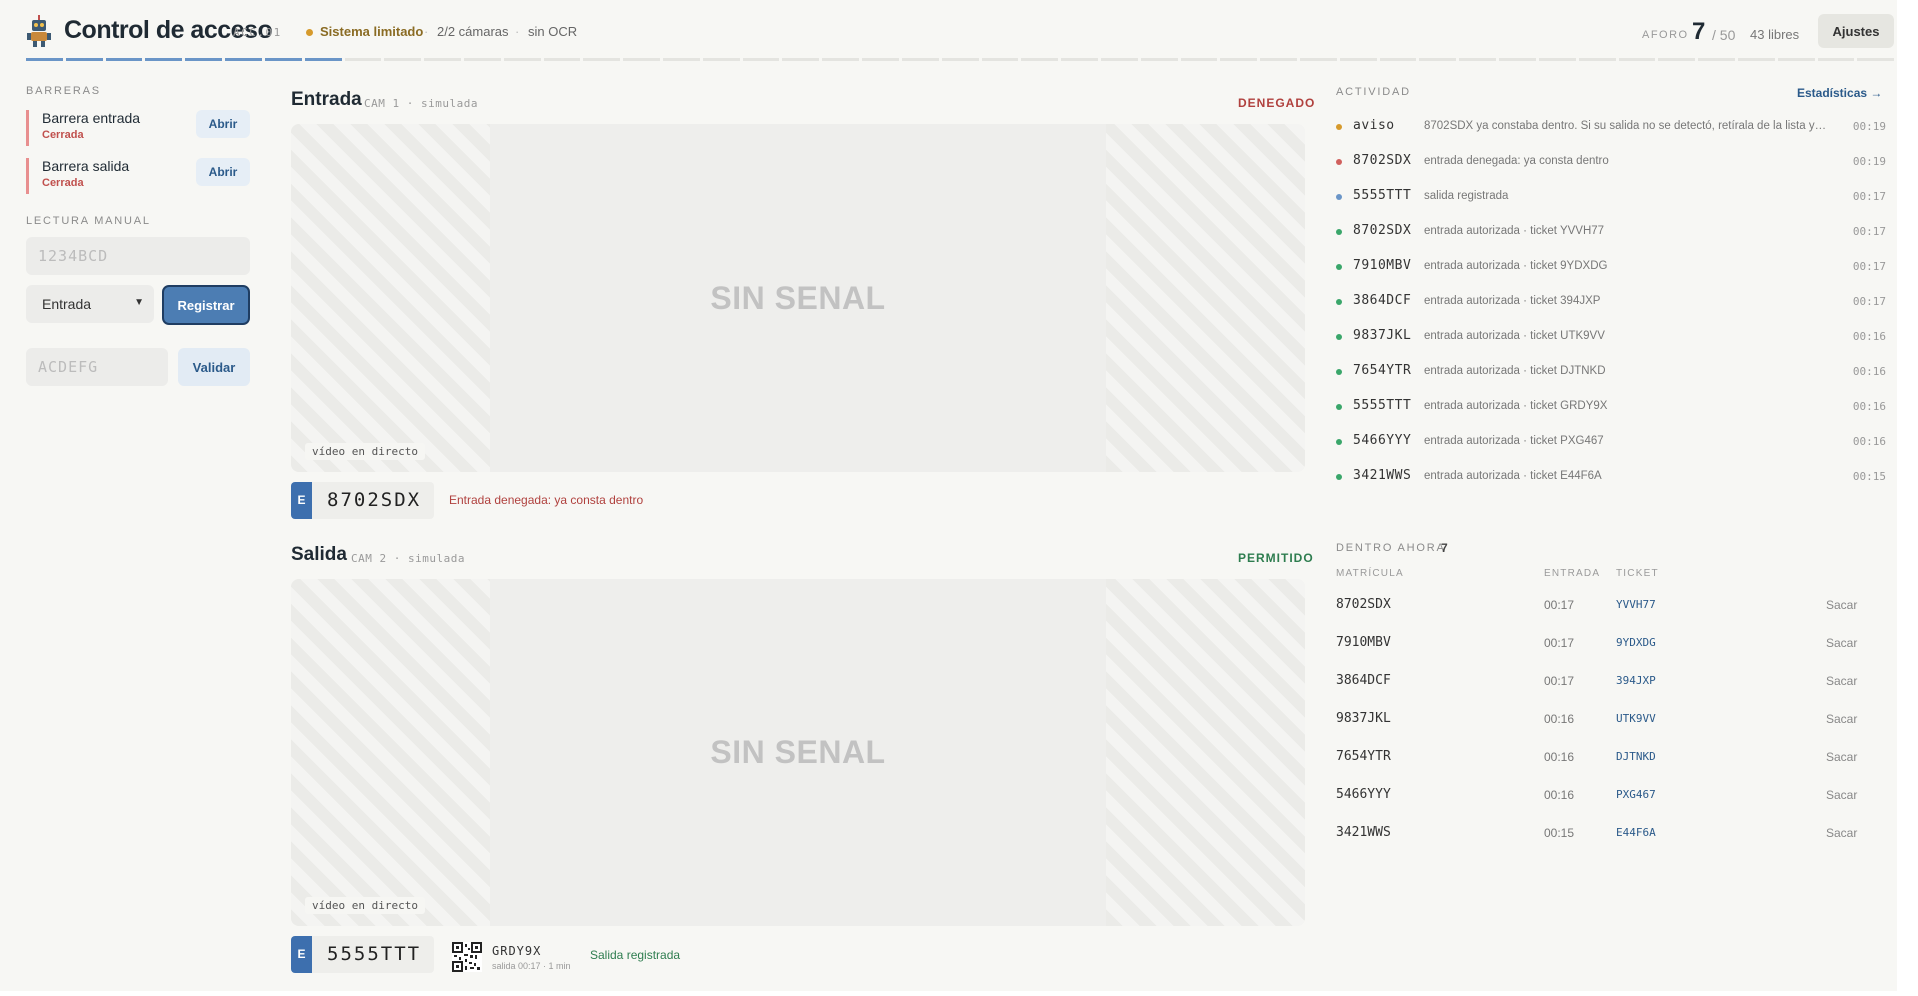 This screenshot has height=996, width=1918. I want to click on table-row: 7910MBV 00:17 9YDXDG Sacar, so click(1596, 644).